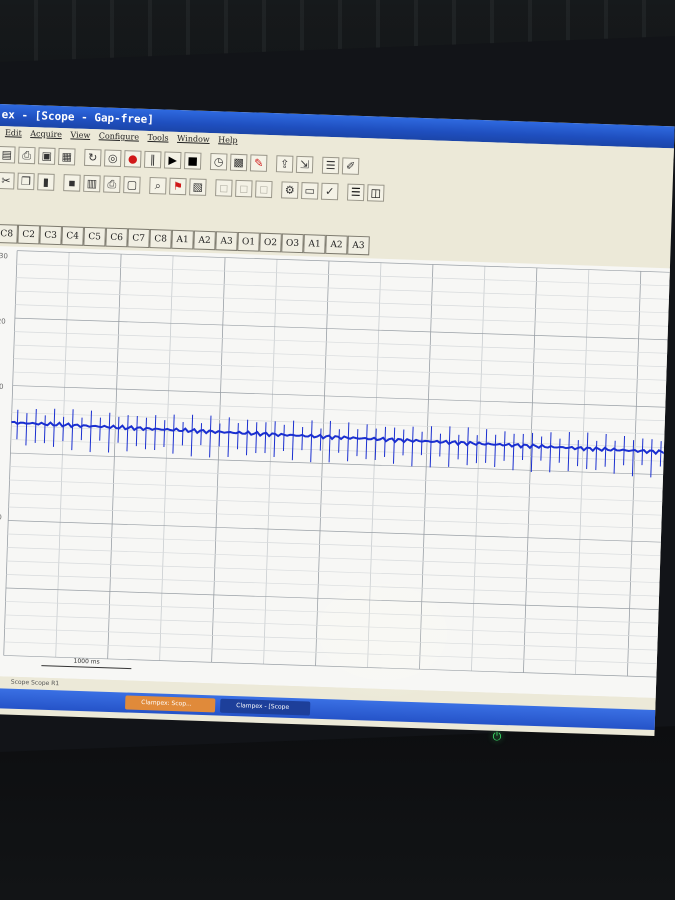 This screenshot has height=900, width=675. What do you see at coordinates (290, 189) in the screenshot?
I see `tool-icon: ⚙` at bounding box center [290, 189].